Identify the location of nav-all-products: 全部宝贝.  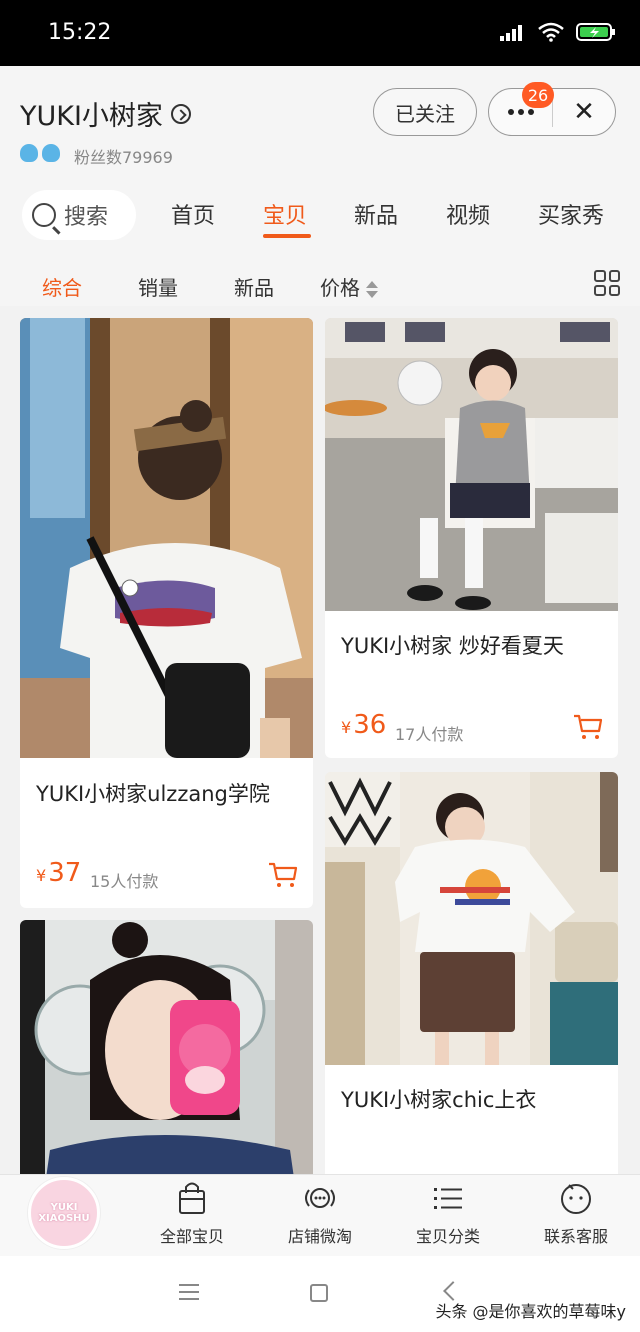
(192, 1214).